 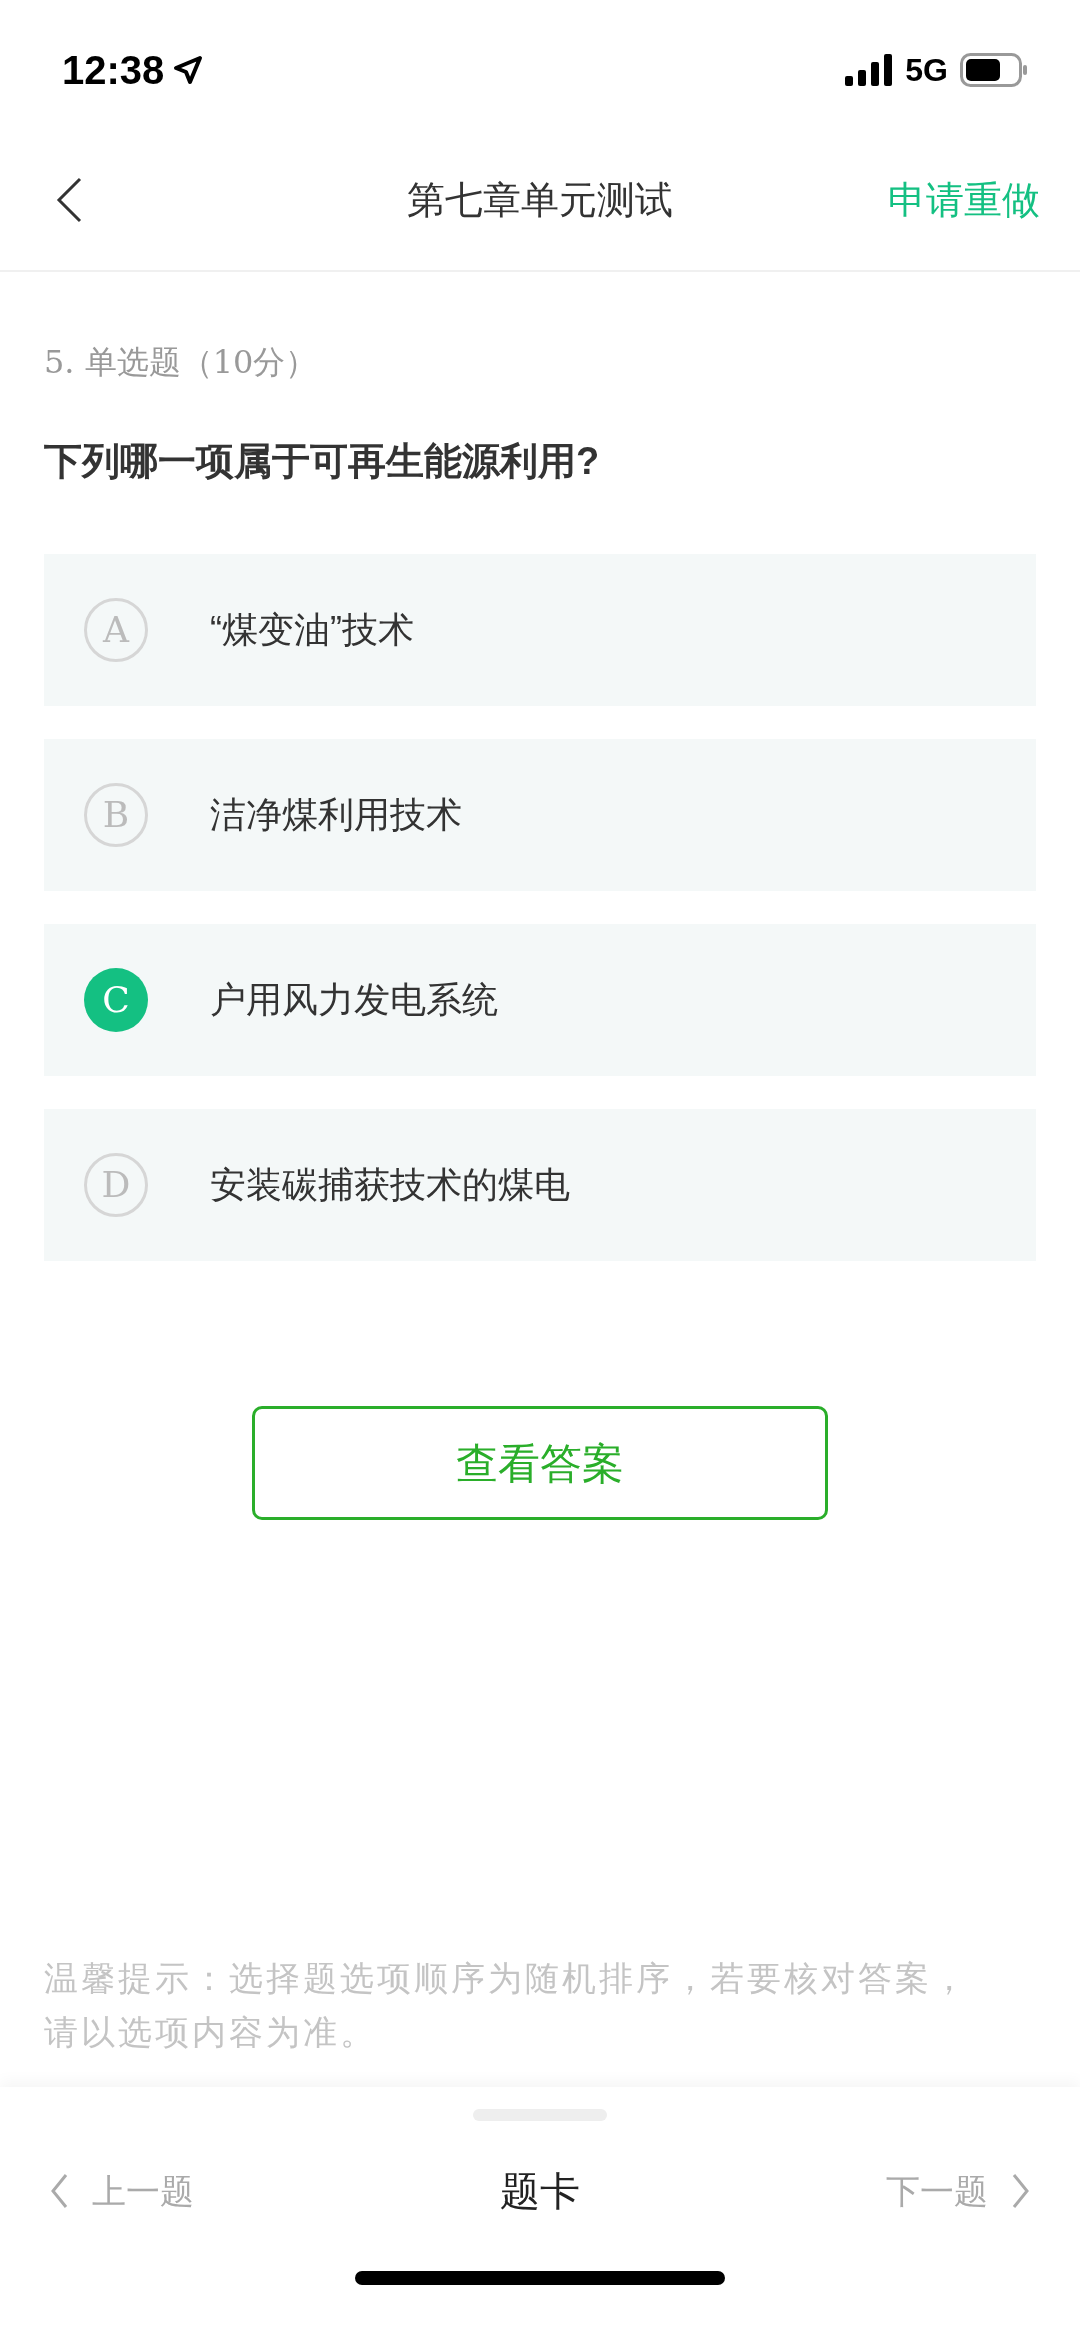 What do you see at coordinates (926, 70) in the screenshot?
I see `network-label: 5G` at bounding box center [926, 70].